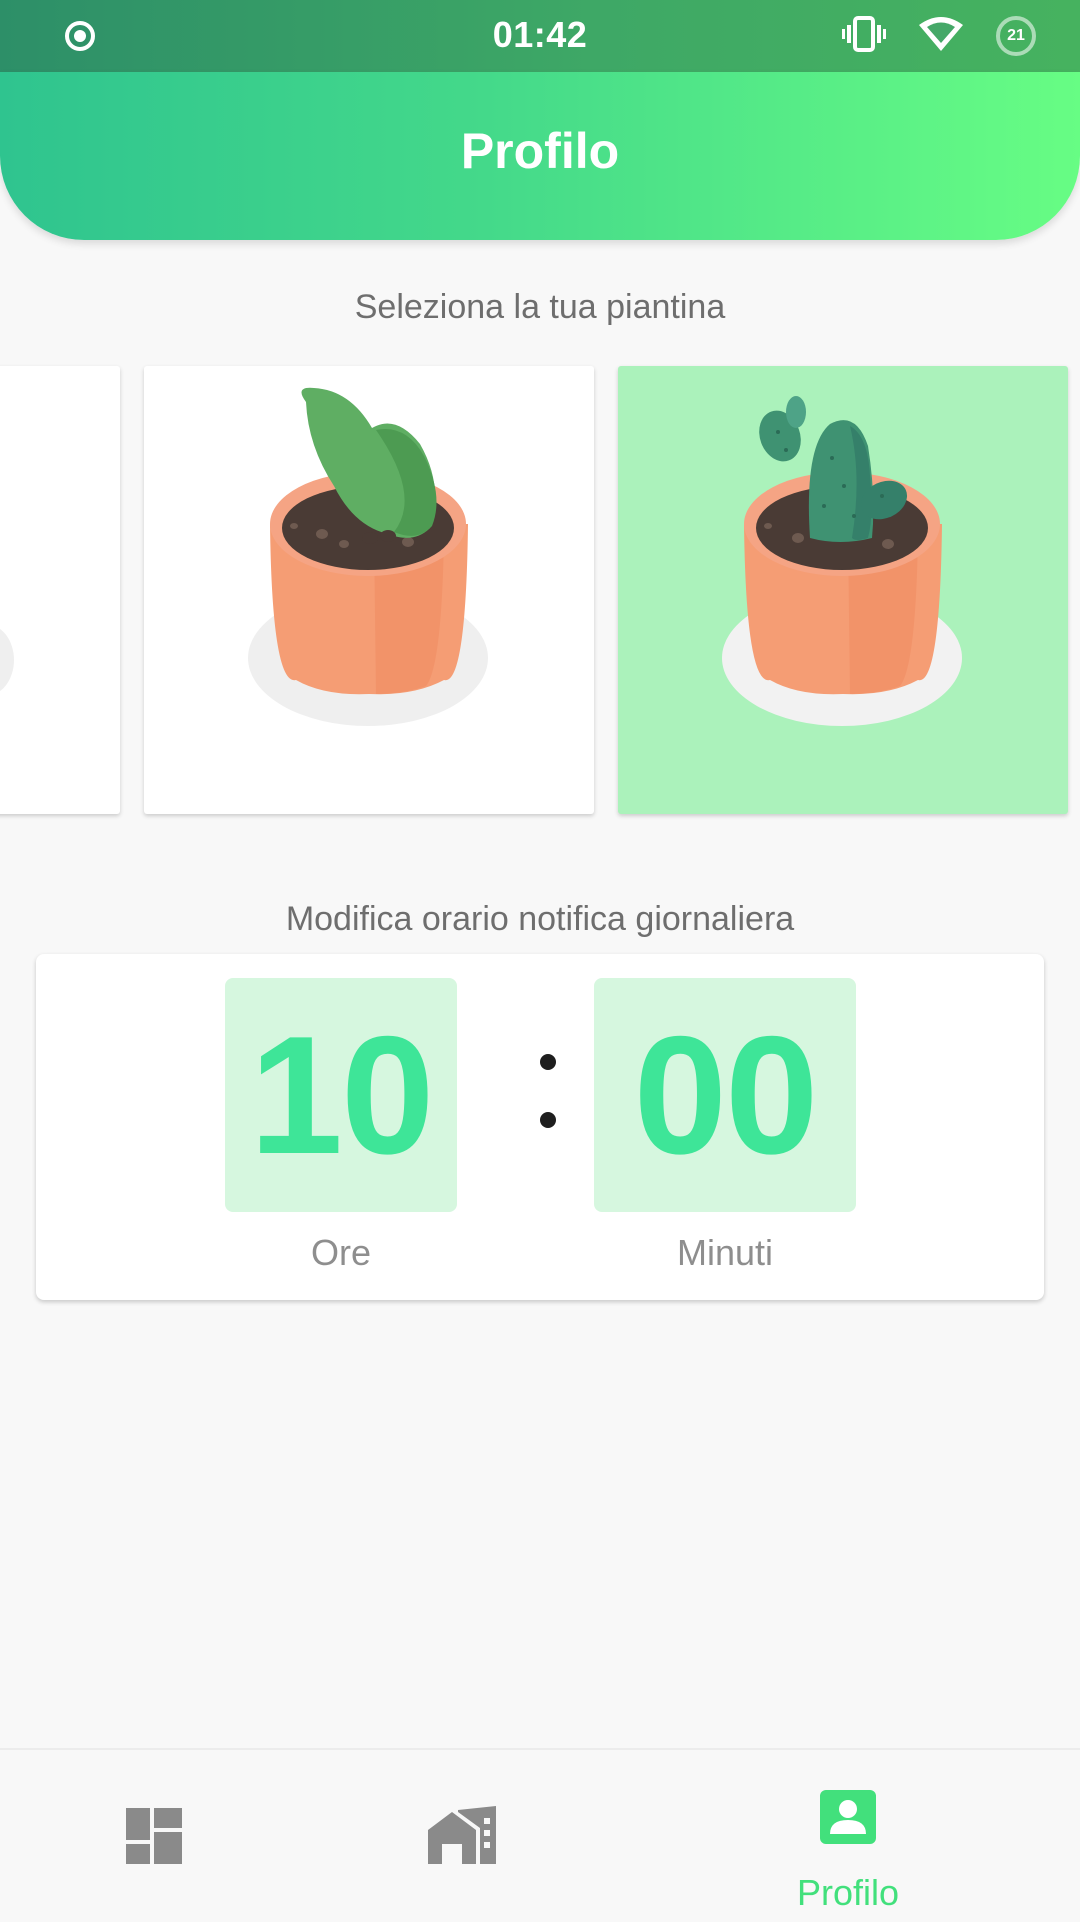 This screenshot has width=1080, height=1922. I want to click on hours-picker: 10, so click(341, 1095).